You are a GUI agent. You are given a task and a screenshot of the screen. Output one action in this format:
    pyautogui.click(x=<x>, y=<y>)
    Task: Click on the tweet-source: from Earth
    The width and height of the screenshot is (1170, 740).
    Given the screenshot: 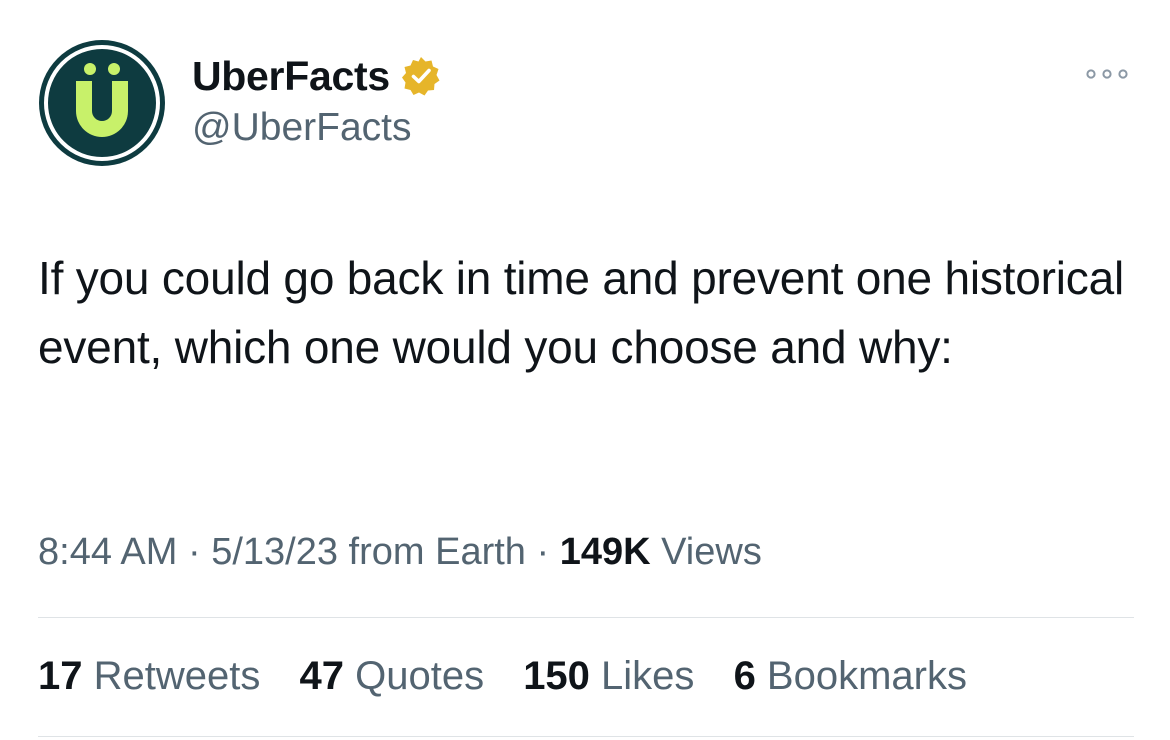 What is the action you would take?
    pyautogui.click(x=432, y=552)
    